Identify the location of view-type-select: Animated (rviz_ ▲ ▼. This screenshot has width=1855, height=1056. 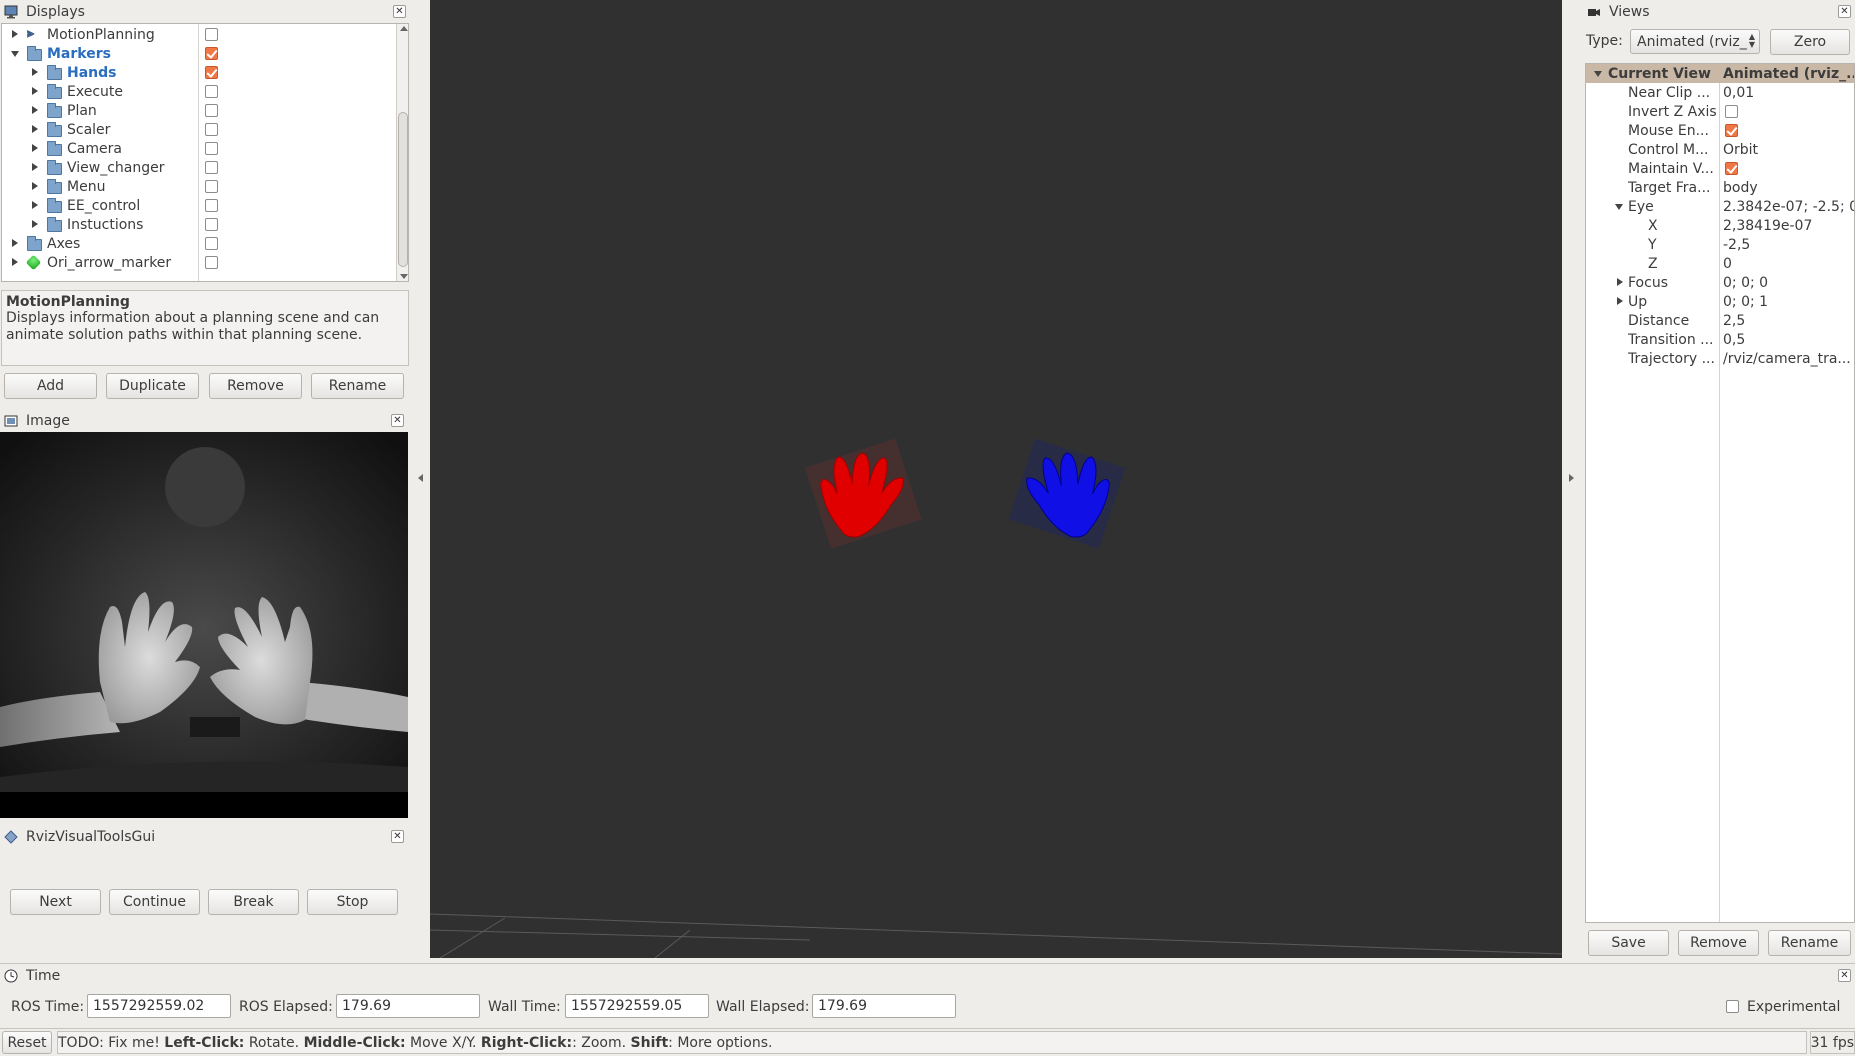
(1695, 41).